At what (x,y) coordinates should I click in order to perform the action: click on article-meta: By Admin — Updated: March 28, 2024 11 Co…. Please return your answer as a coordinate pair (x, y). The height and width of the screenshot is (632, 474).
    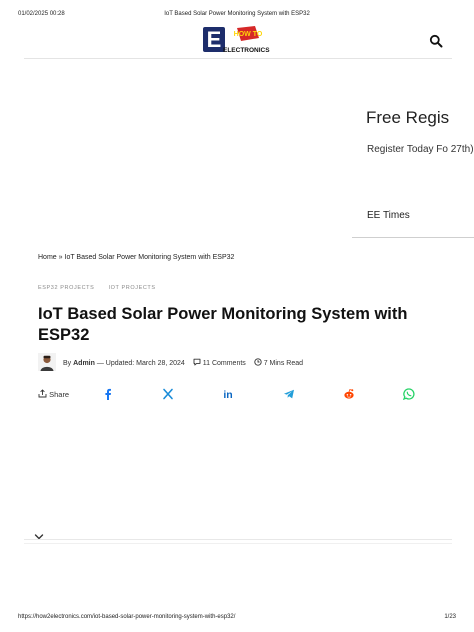
    Looking at the image, I should click on (183, 362).